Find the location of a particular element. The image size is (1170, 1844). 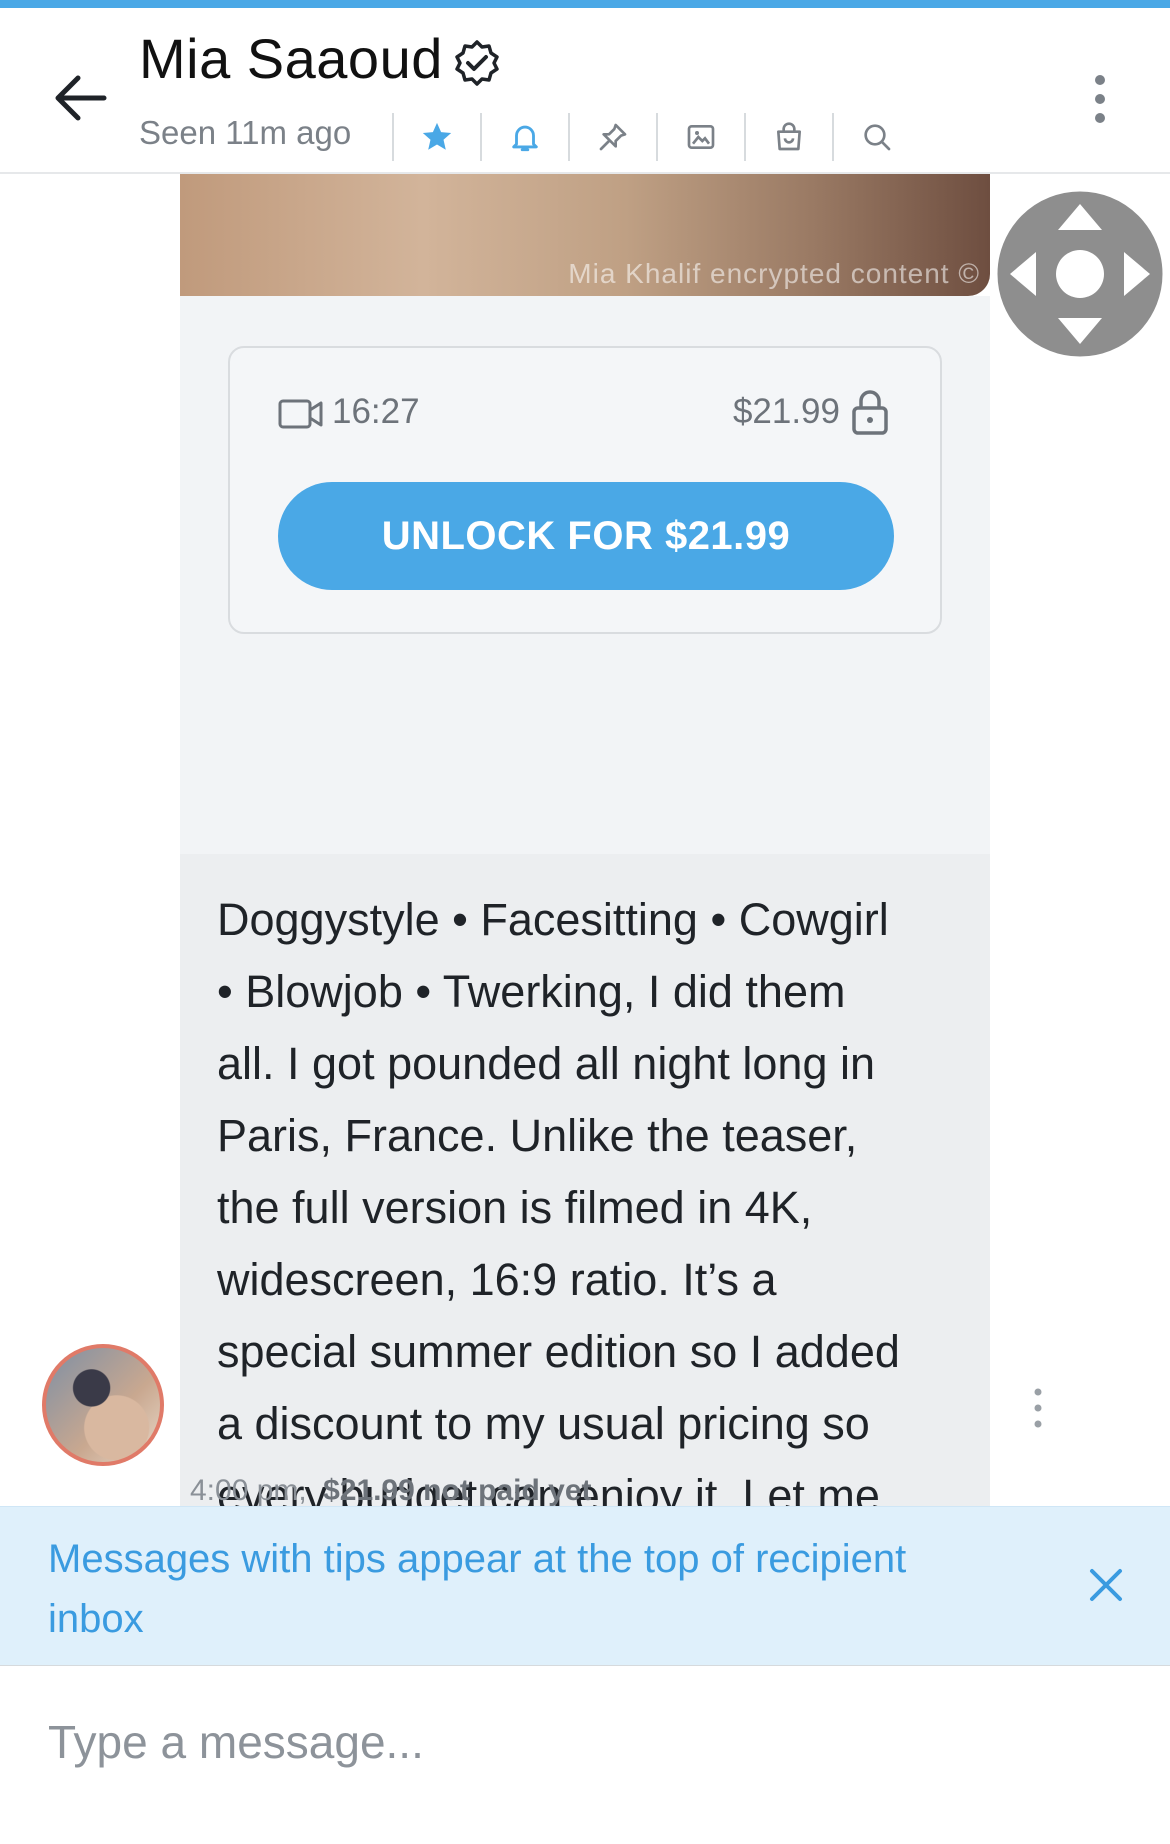

search-icon is located at coordinates (877, 137).